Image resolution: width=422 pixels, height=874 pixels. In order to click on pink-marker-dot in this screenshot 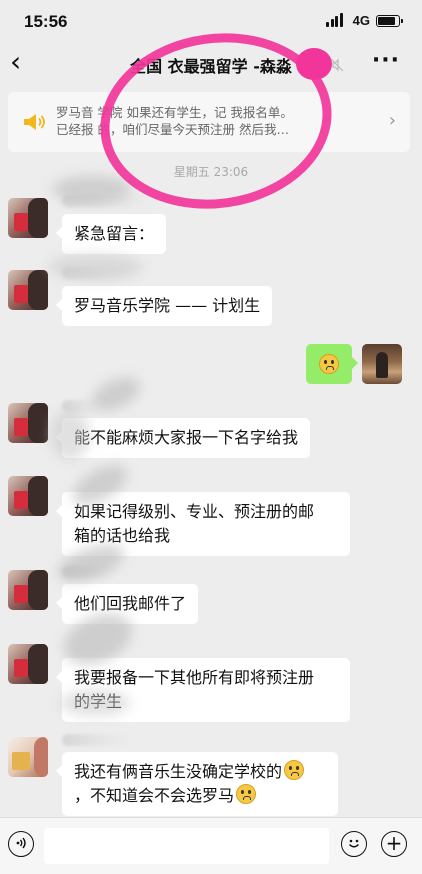, I will do `click(314, 64)`.